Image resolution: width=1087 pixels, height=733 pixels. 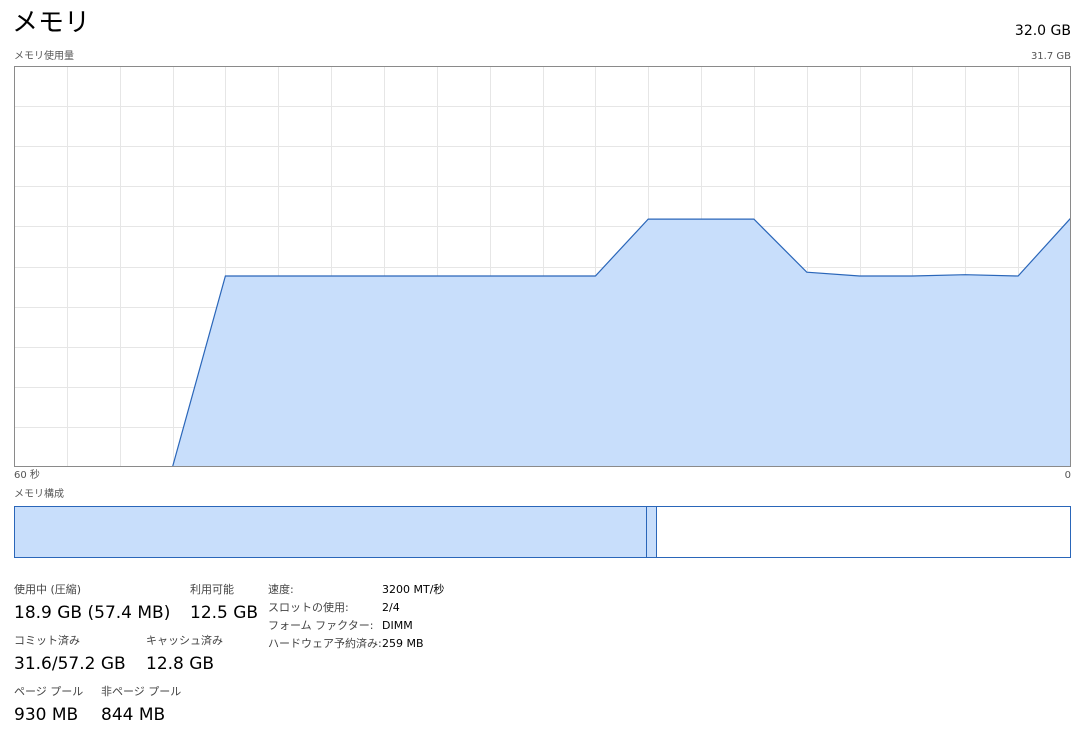 What do you see at coordinates (1067, 475) in the screenshot?
I see `time-axis-right-label: 0` at bounding box center [1067, 475].